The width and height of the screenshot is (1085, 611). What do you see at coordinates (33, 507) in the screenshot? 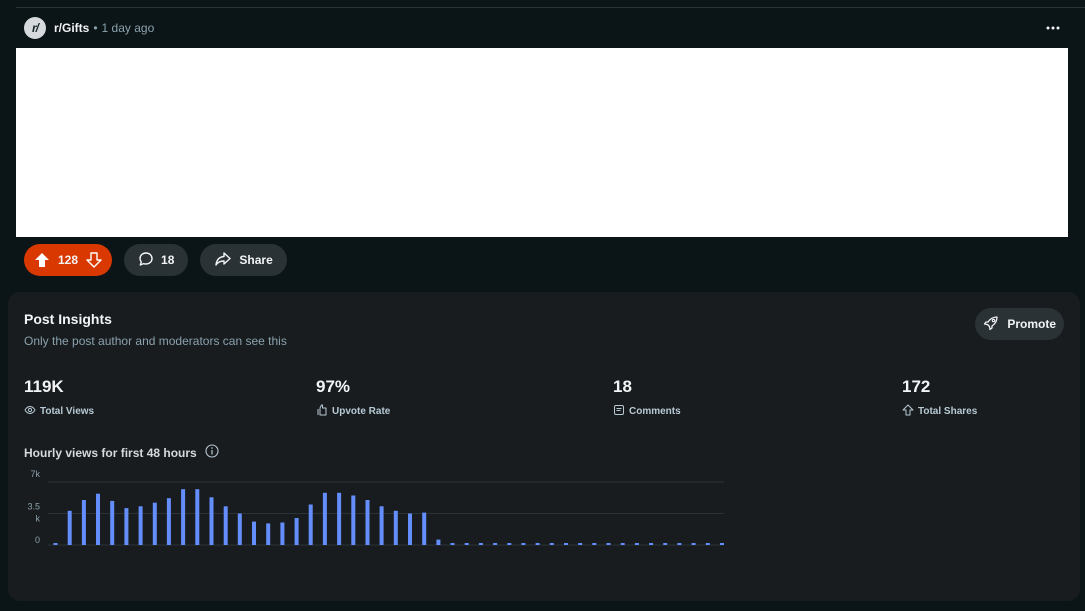
I see `y-tick-label: 3.5` at bounding box center [33, 507].